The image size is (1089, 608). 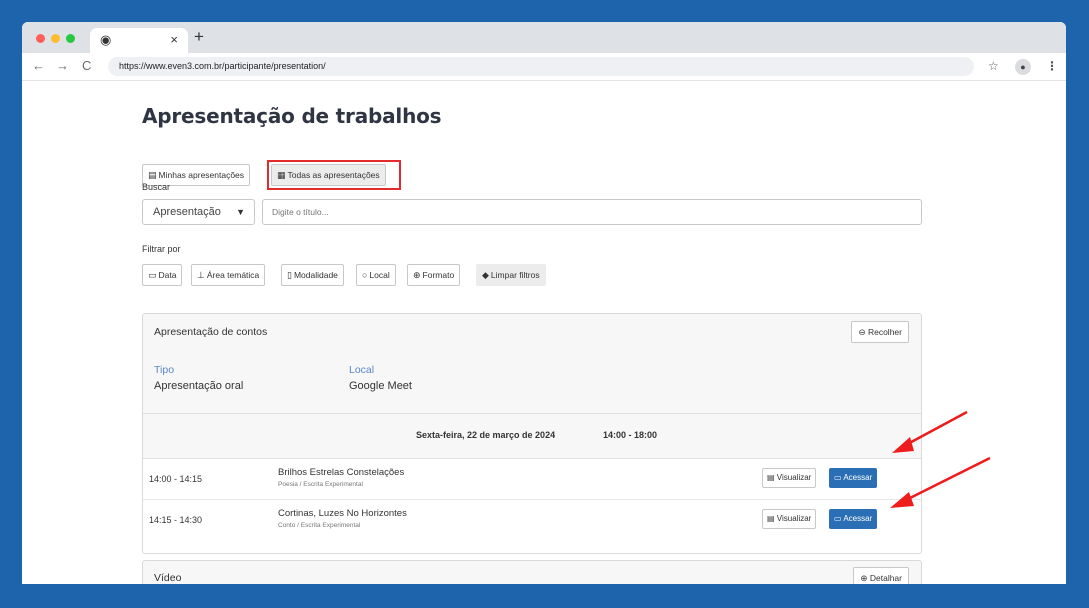 I want to click on close-window-button, so click(x=40, y=38).